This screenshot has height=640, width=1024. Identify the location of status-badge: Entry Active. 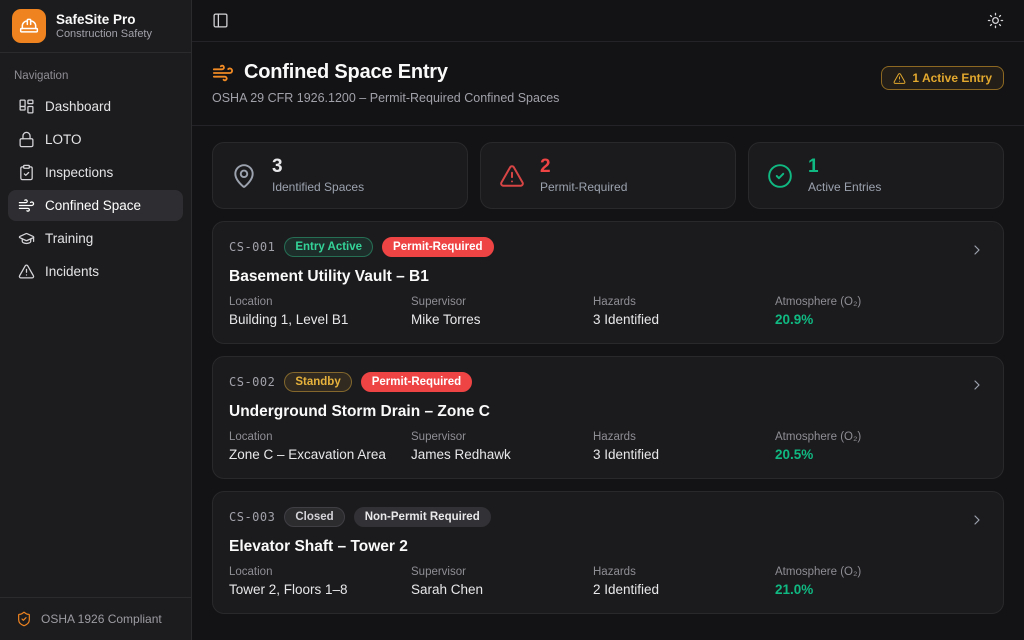
(329, 247).